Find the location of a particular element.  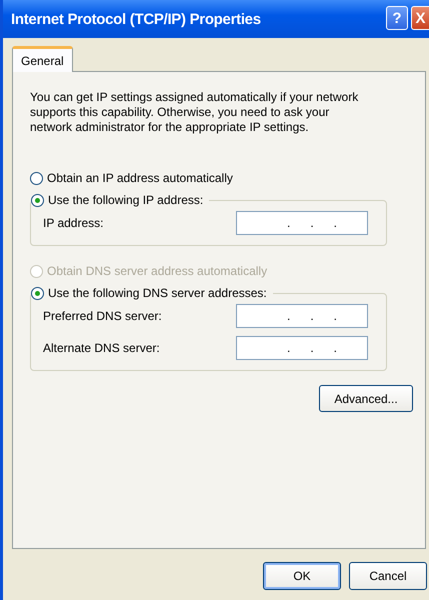

dialog-button: OK is located at coordinates (302, 576).